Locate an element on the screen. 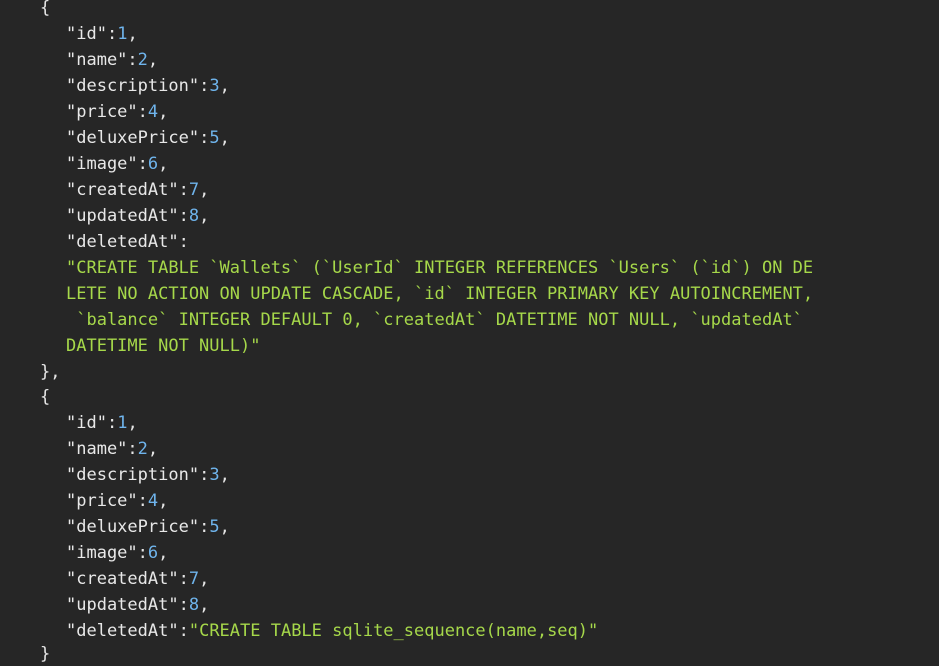  json-string: DATETIME NOT NULL)" is located at coordinates (163, 346).